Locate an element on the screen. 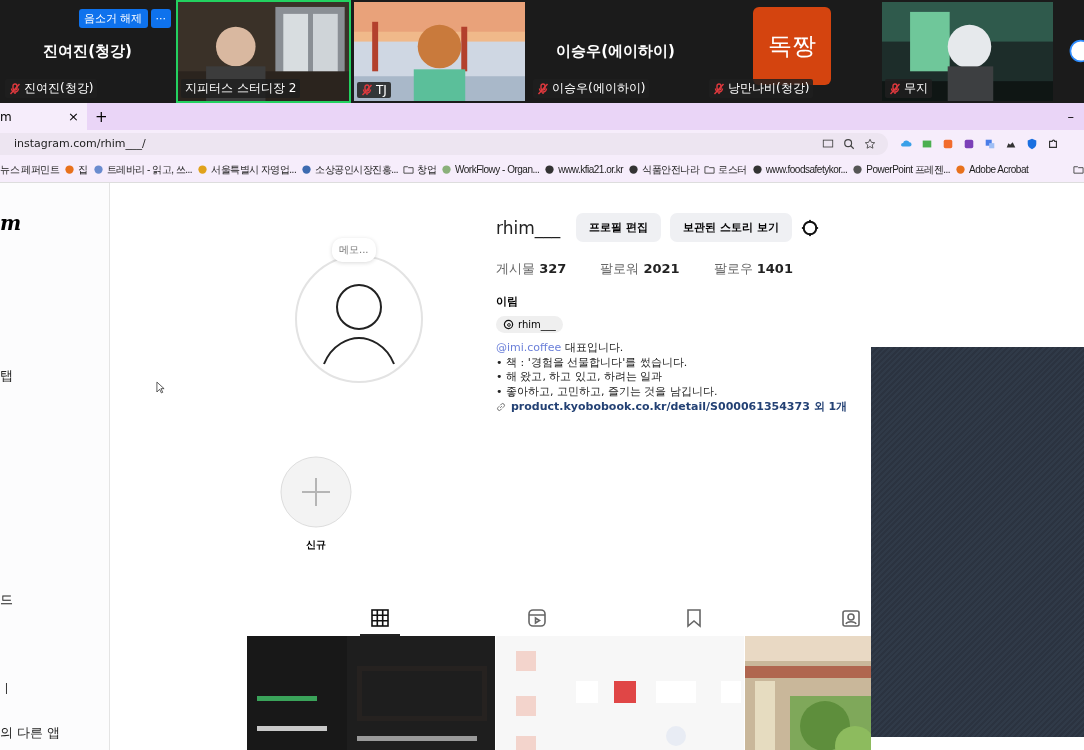  name-label: TJ is located at coordinates (374, 90).